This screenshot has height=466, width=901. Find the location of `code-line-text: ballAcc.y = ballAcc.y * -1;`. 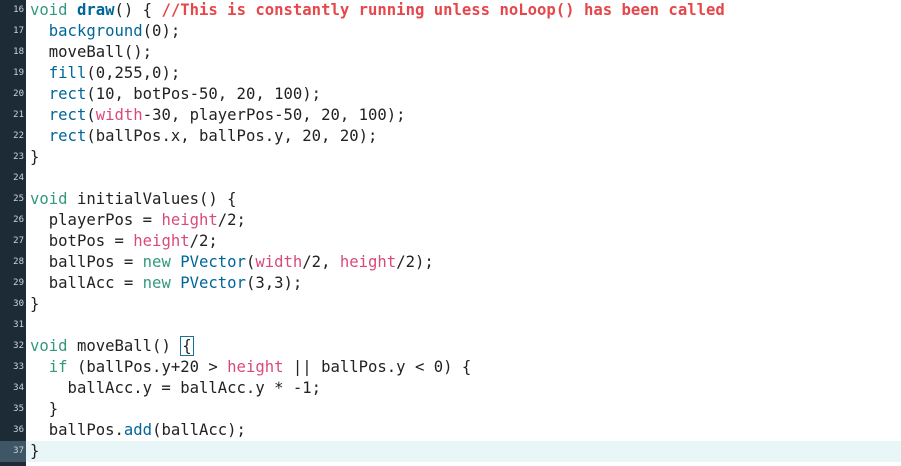

code-line-text: ballAcc.y = ballAcc.y * -1; is located at coordinates (463, 388).